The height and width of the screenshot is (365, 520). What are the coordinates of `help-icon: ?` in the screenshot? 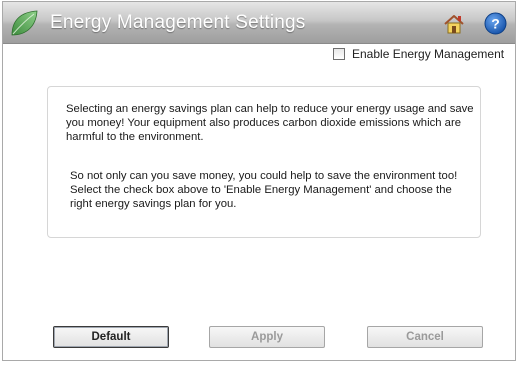 It's located at (495, 23).